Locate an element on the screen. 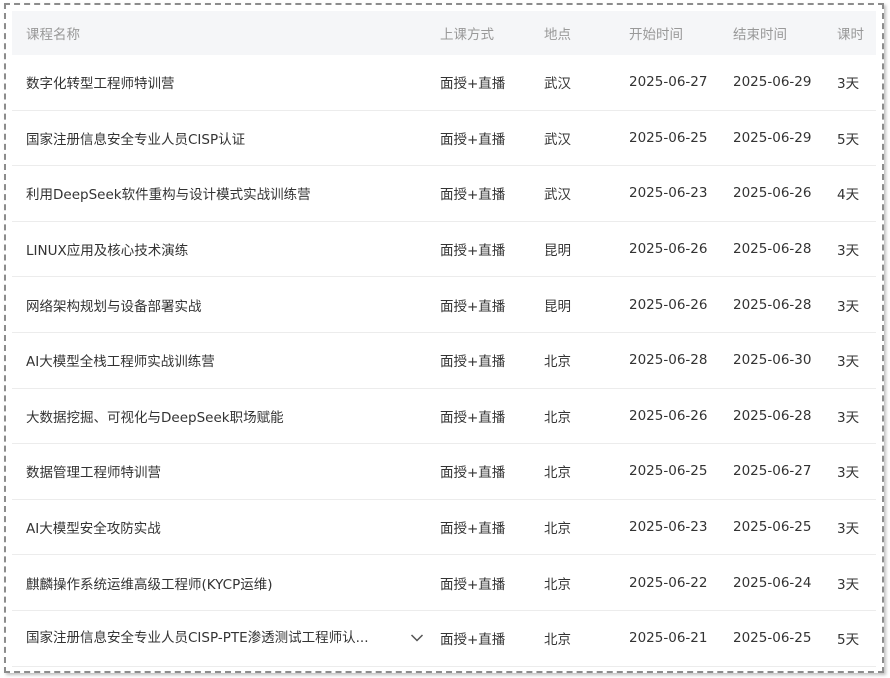 The width and height of the screenshot is (890, 678). course-name: 利用DeepSeek软件重构与设计模式实战训练营 is located at coordinates (221, 193).